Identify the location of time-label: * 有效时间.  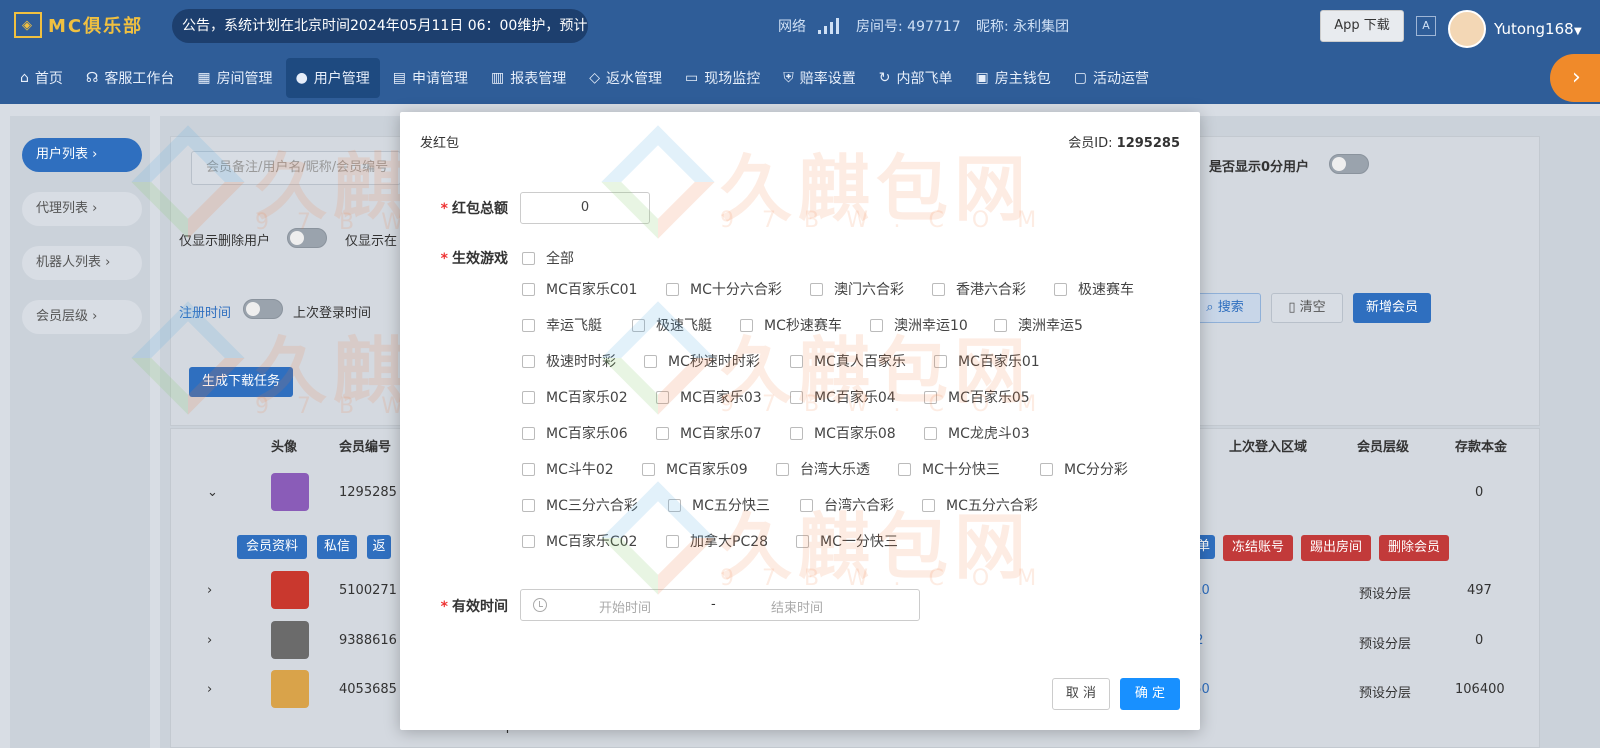
(474, 607).